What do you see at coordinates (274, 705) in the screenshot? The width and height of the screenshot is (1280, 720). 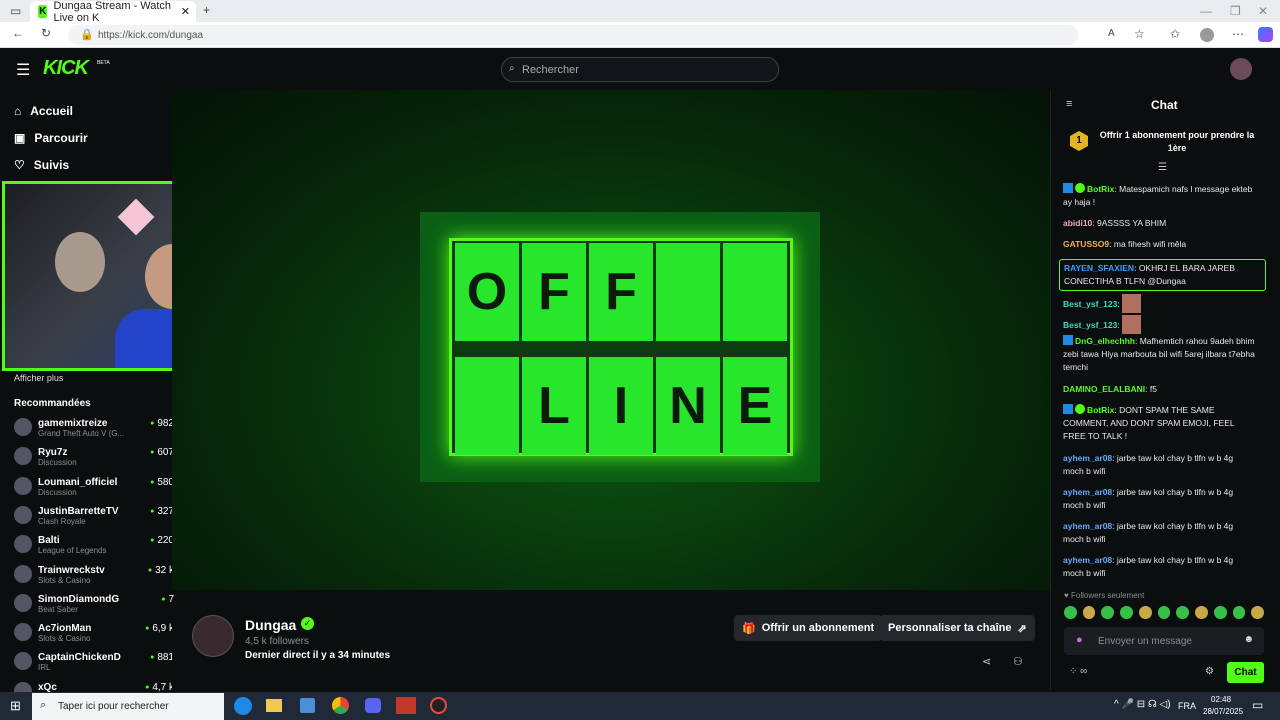 I see `file-explorer-icon` at bounding box center [274, 705].